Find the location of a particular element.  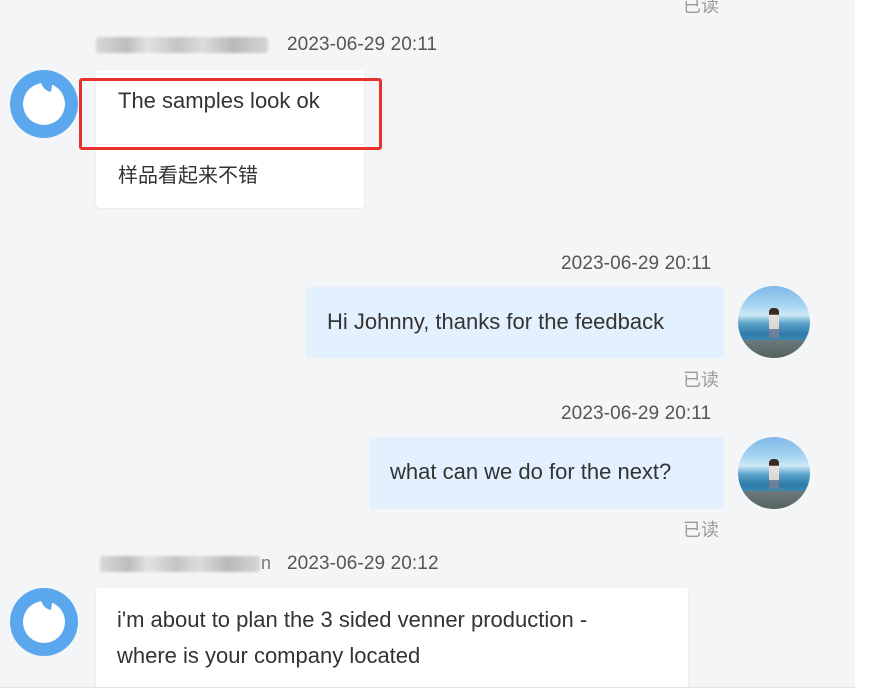

message-text-line: where is your company located is located at coordinates (269, 655).